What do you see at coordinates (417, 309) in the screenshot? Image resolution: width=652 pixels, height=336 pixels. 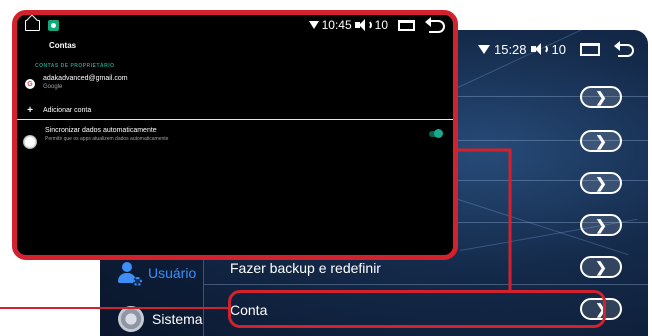 I see `conta-highlight` at bounding box center [417, 309].